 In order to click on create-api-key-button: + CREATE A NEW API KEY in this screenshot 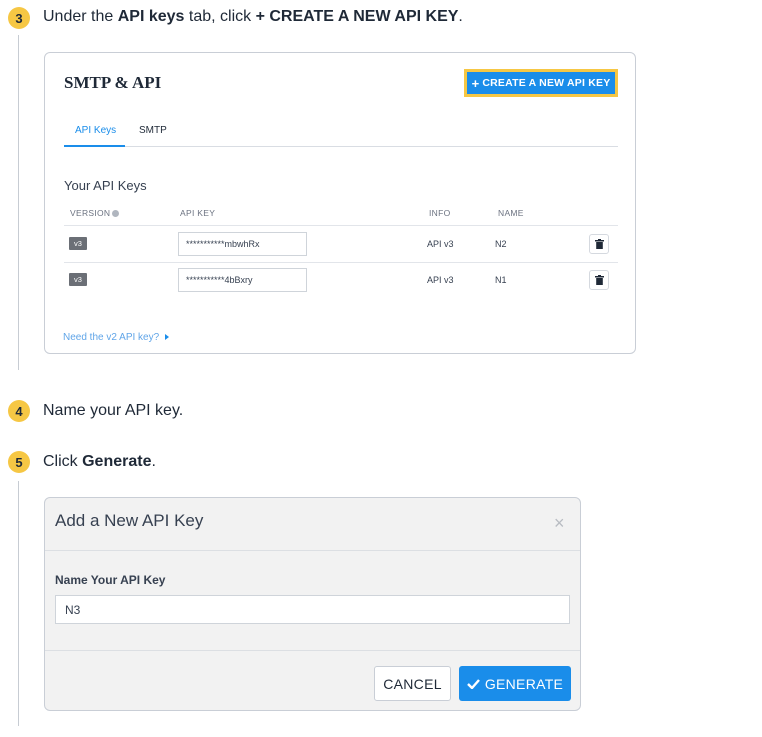, I will do `click(541, 83)`.